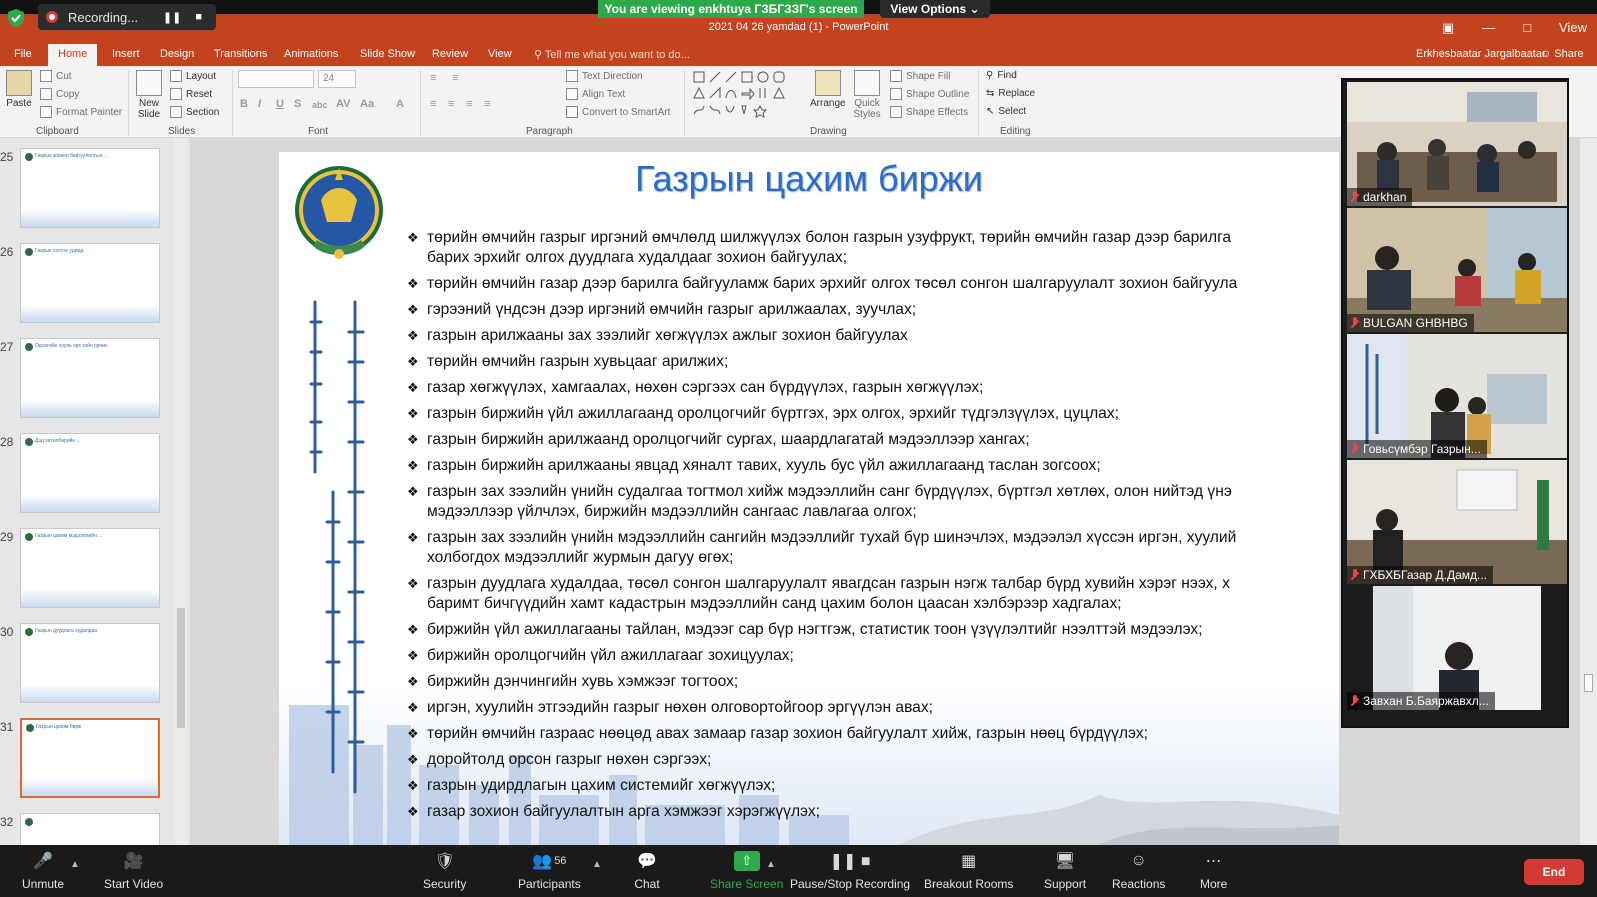  Describe the element at coordinates (1448, 28) in the screenshot. I see `ribbon-display-icon: ▣` at that location.